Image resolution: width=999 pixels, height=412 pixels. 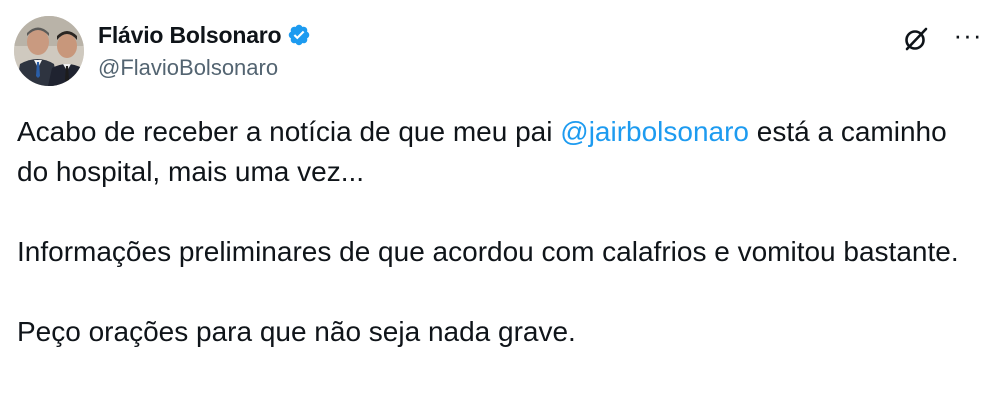 I want to click on more-options-label: ···, so click(x=968, y=35).